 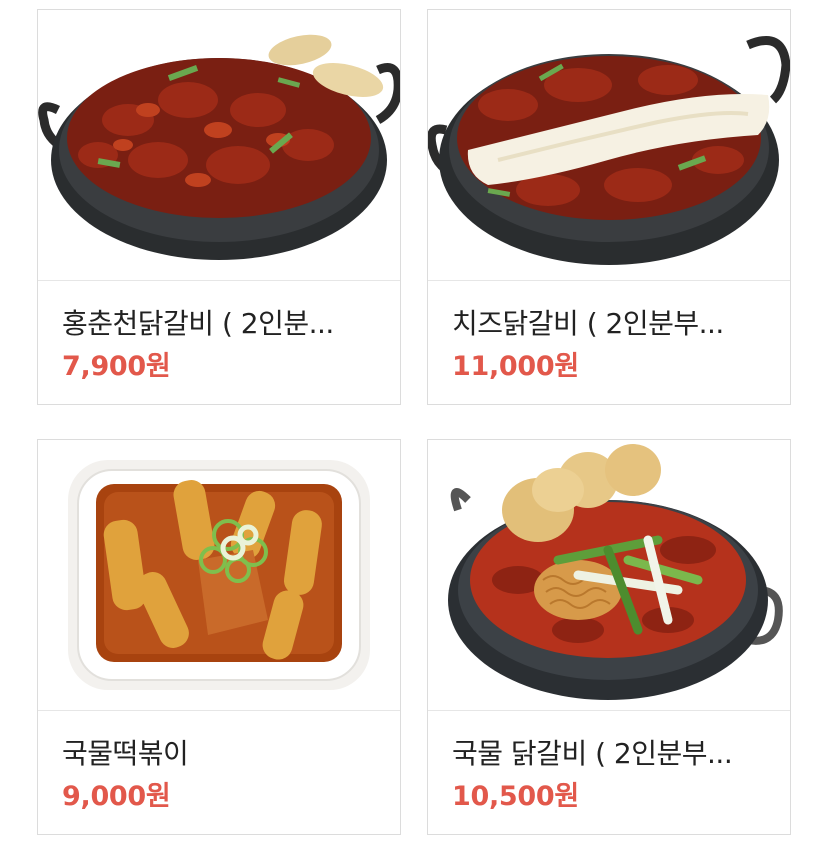 I want to click on menu-item-price: 7,900원, so click(x=116, y=366).